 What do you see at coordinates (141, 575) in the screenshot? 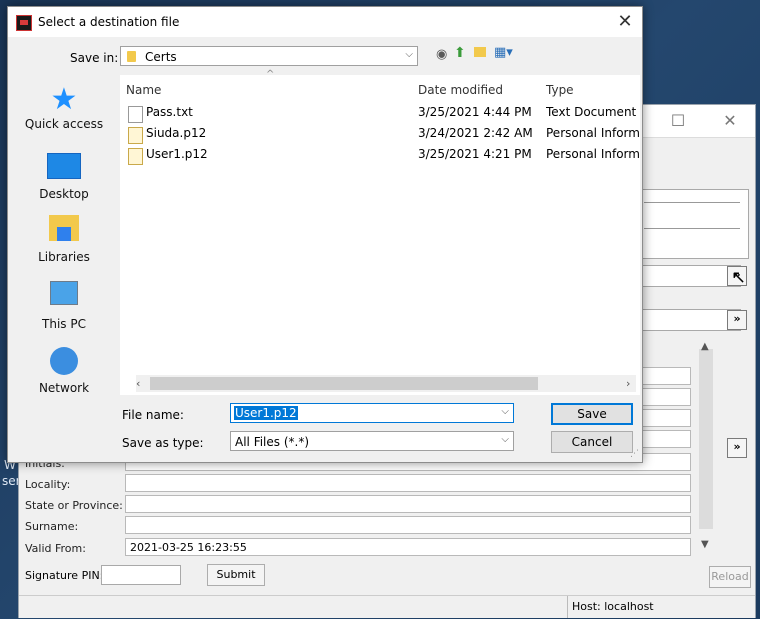
I see `signature-pin-input` at bounding box center [141, 575].